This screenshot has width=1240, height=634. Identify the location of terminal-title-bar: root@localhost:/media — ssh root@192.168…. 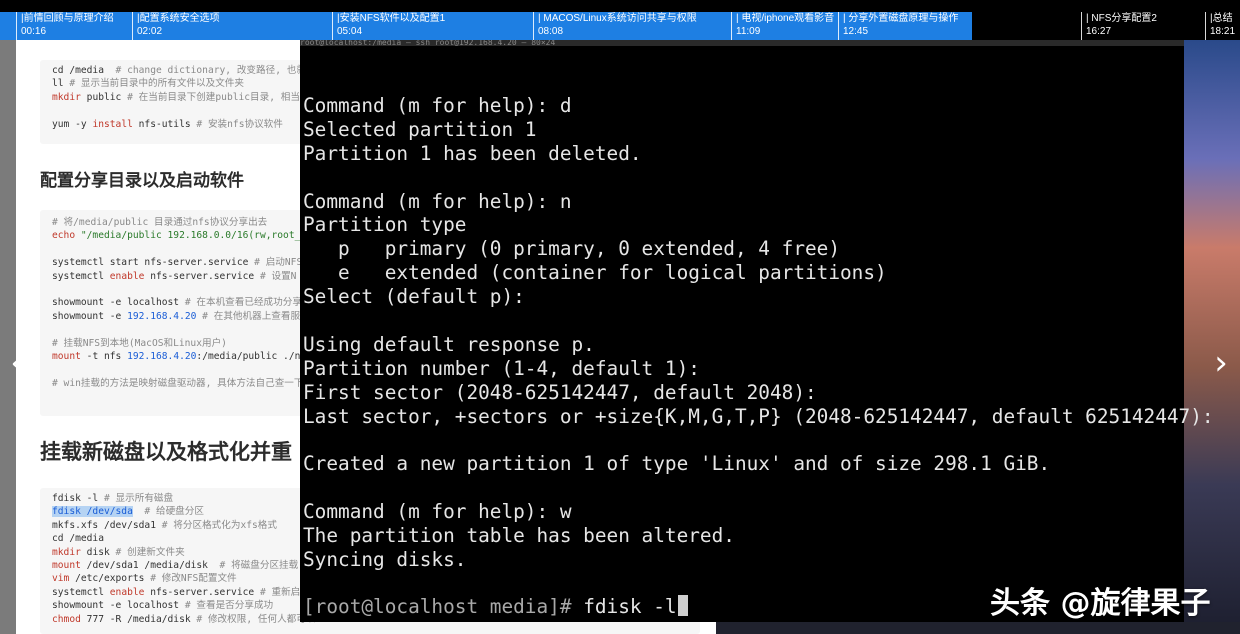
(742, 43).